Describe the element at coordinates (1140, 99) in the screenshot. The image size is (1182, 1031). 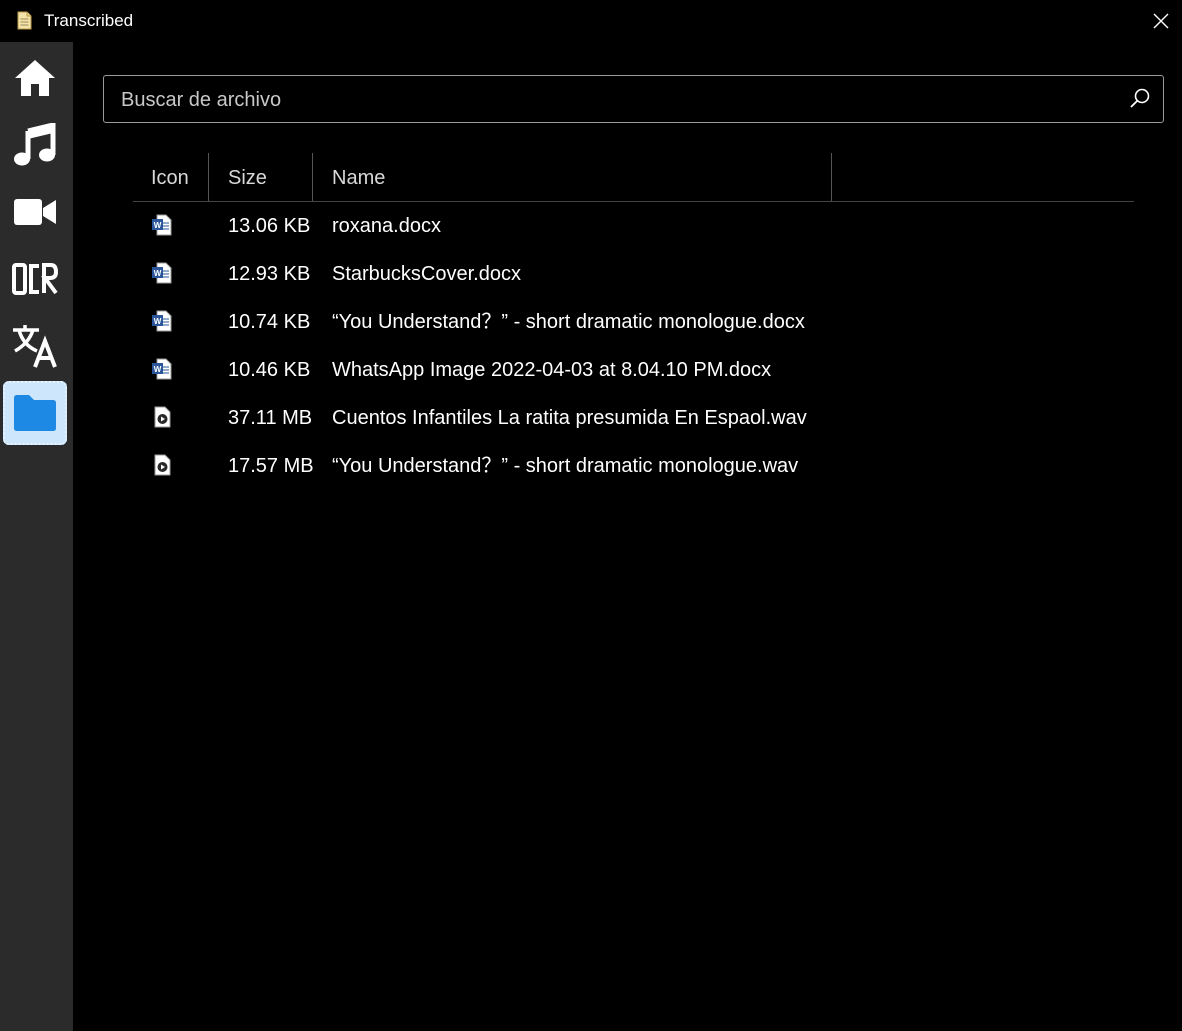
I see `search-icon` at that location.